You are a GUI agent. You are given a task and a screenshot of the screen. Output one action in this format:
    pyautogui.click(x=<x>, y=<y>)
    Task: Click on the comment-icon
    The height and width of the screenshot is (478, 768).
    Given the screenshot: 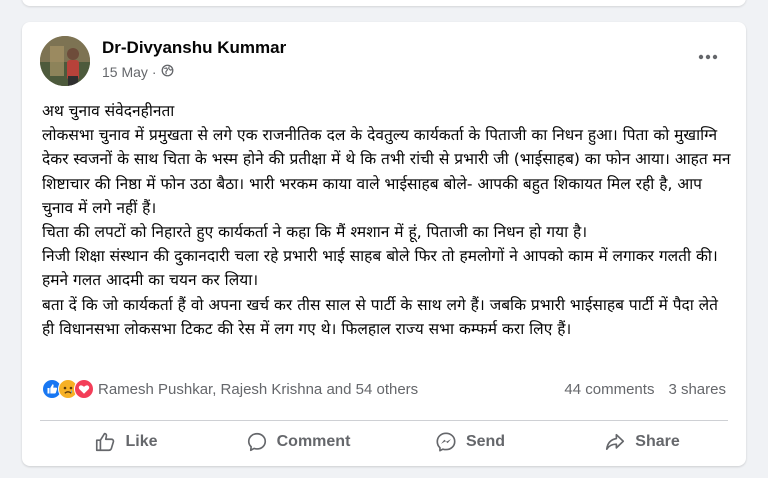 What is the action you would take?
    pyautogui.click(x=256, y=442)
    